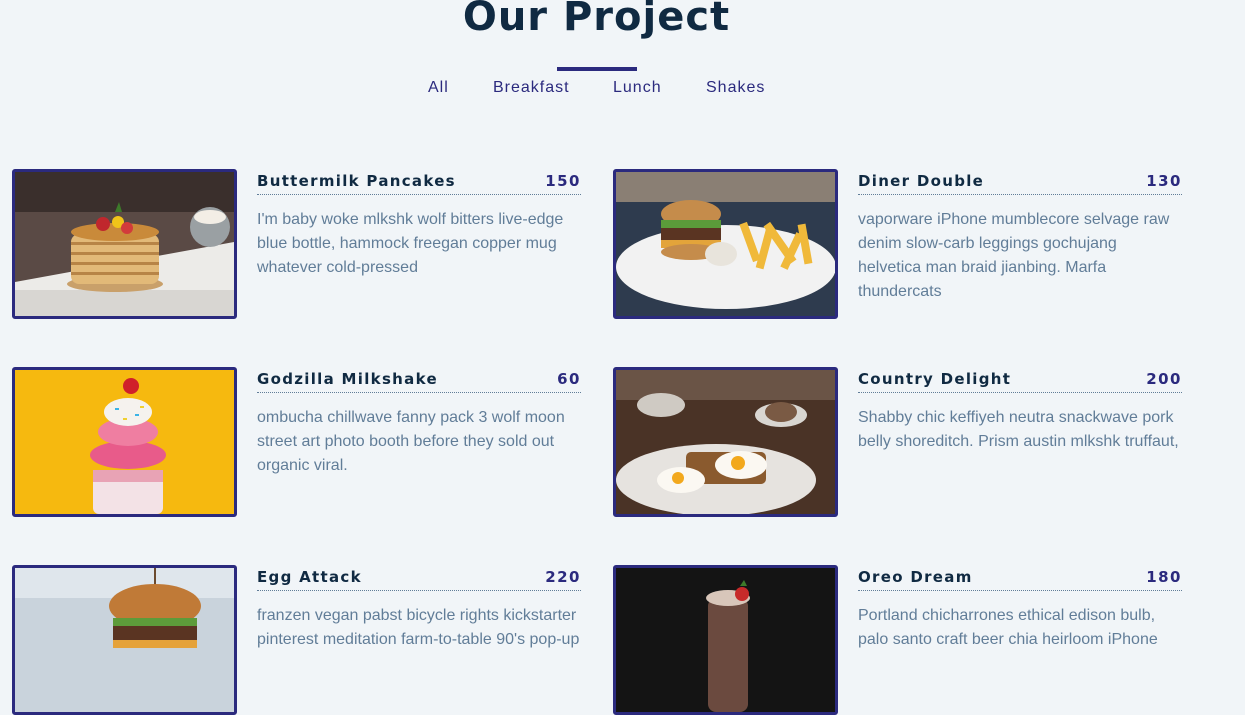 This screenshot has width=1245, height=715. Describe the element at coordinates (1164, 181) in the screenshot. I see `item-price: 130` at that location.